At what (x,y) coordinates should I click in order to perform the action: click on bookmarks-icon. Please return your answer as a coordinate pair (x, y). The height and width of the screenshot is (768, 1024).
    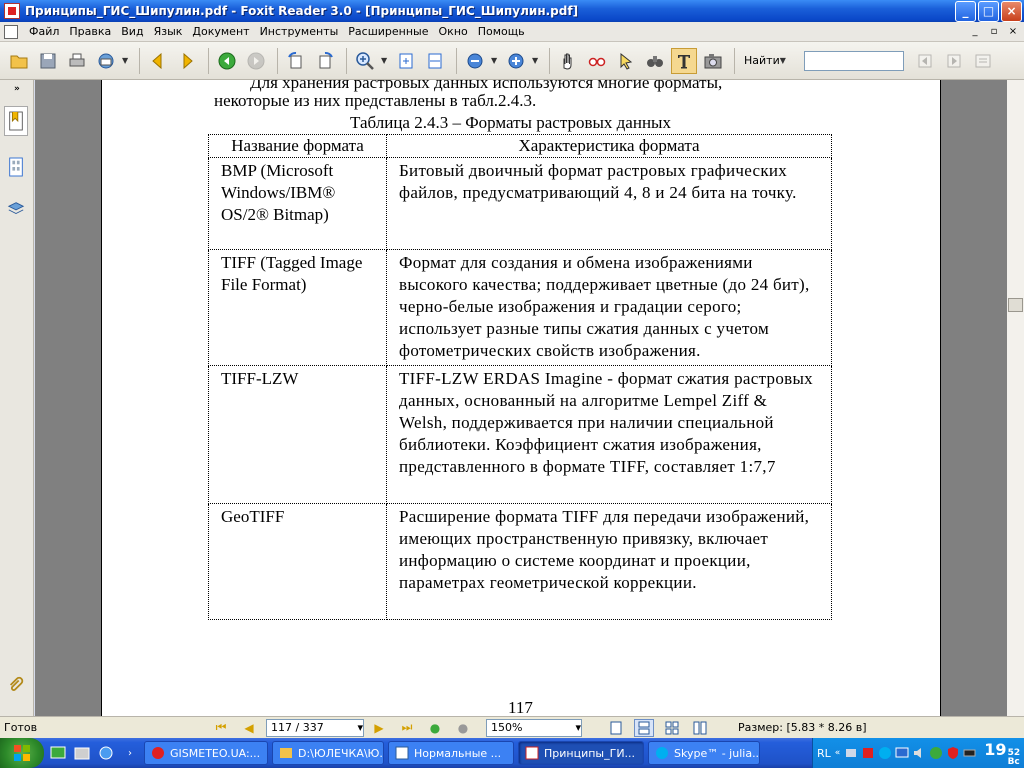
    Looking at the image, I should click on (16, 121).